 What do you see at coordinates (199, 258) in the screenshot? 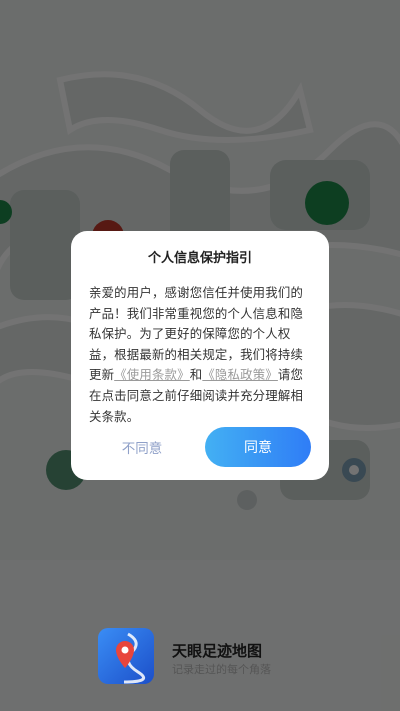
I see `dialog-title: 个人信息保护指引` at bounding box center [199, 258].